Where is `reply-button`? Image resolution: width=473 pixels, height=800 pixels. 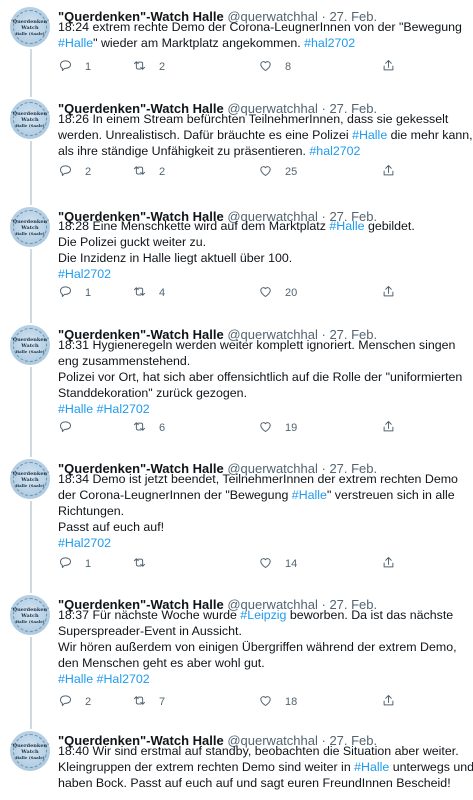 reply-button is located at coordinates (71, 428).